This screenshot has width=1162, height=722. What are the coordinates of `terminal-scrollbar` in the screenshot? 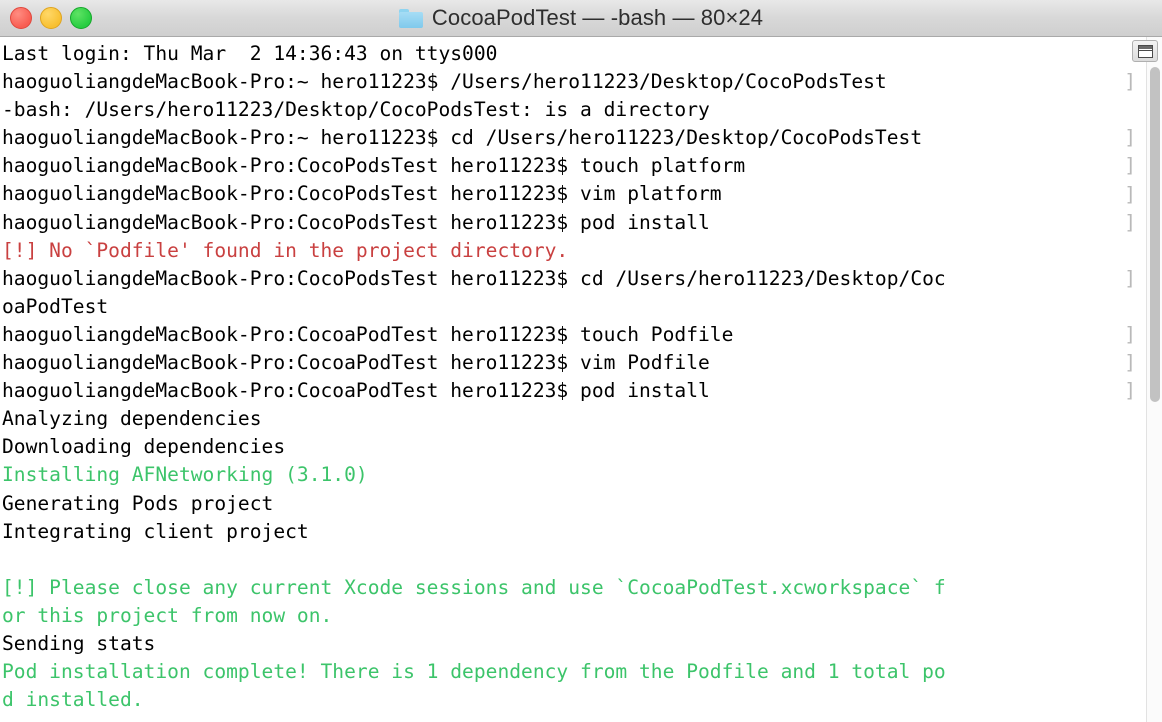 It's located at (1154, 379).